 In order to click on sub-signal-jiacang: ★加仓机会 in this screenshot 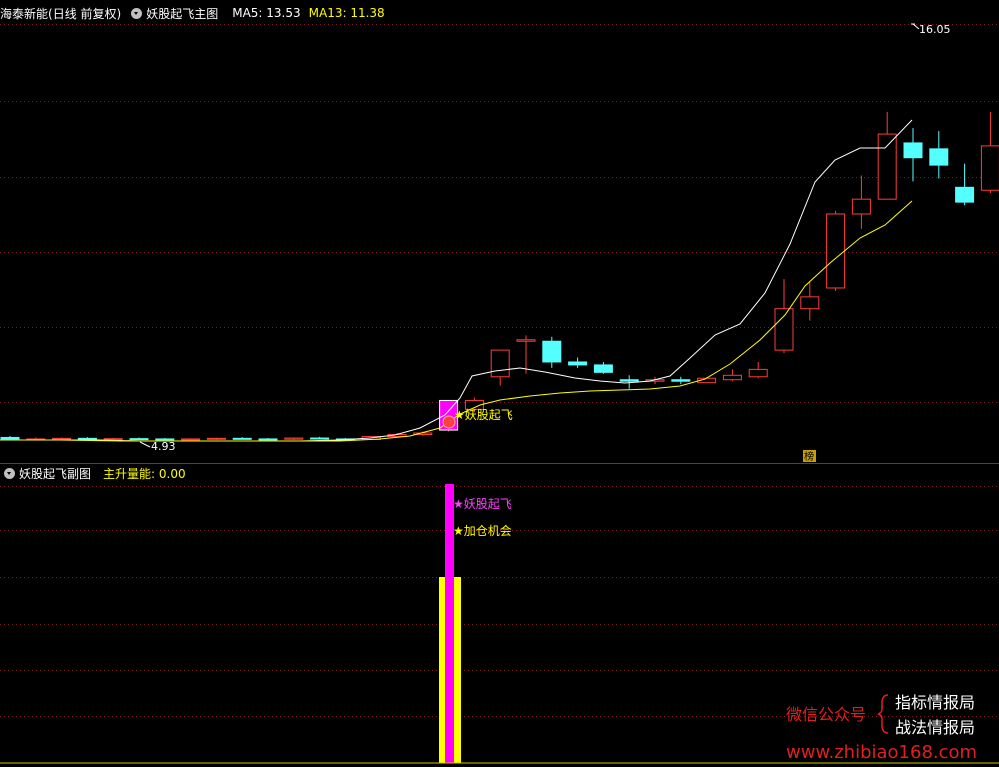, I will do `click(482, 531)`.